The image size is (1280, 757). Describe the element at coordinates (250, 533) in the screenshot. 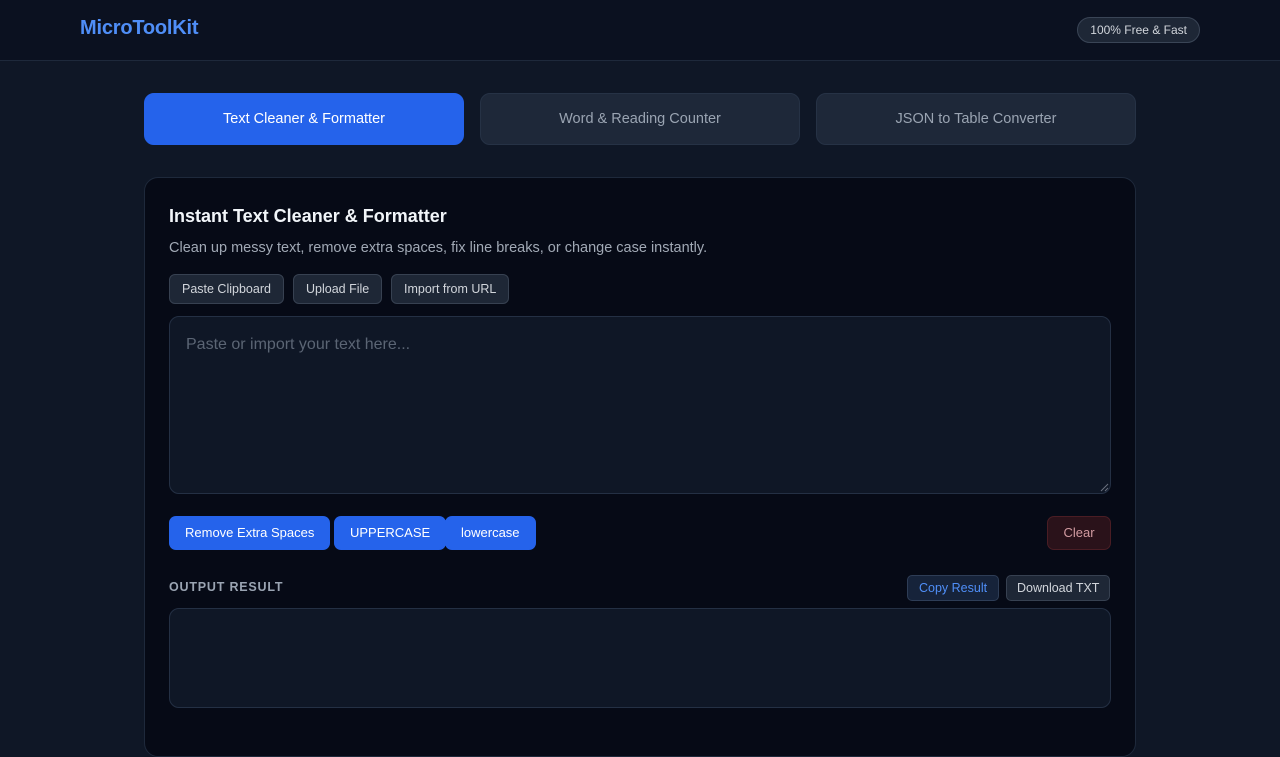

I see `remove-extra-spaces-button: Remove Extra Spaces` at that location.